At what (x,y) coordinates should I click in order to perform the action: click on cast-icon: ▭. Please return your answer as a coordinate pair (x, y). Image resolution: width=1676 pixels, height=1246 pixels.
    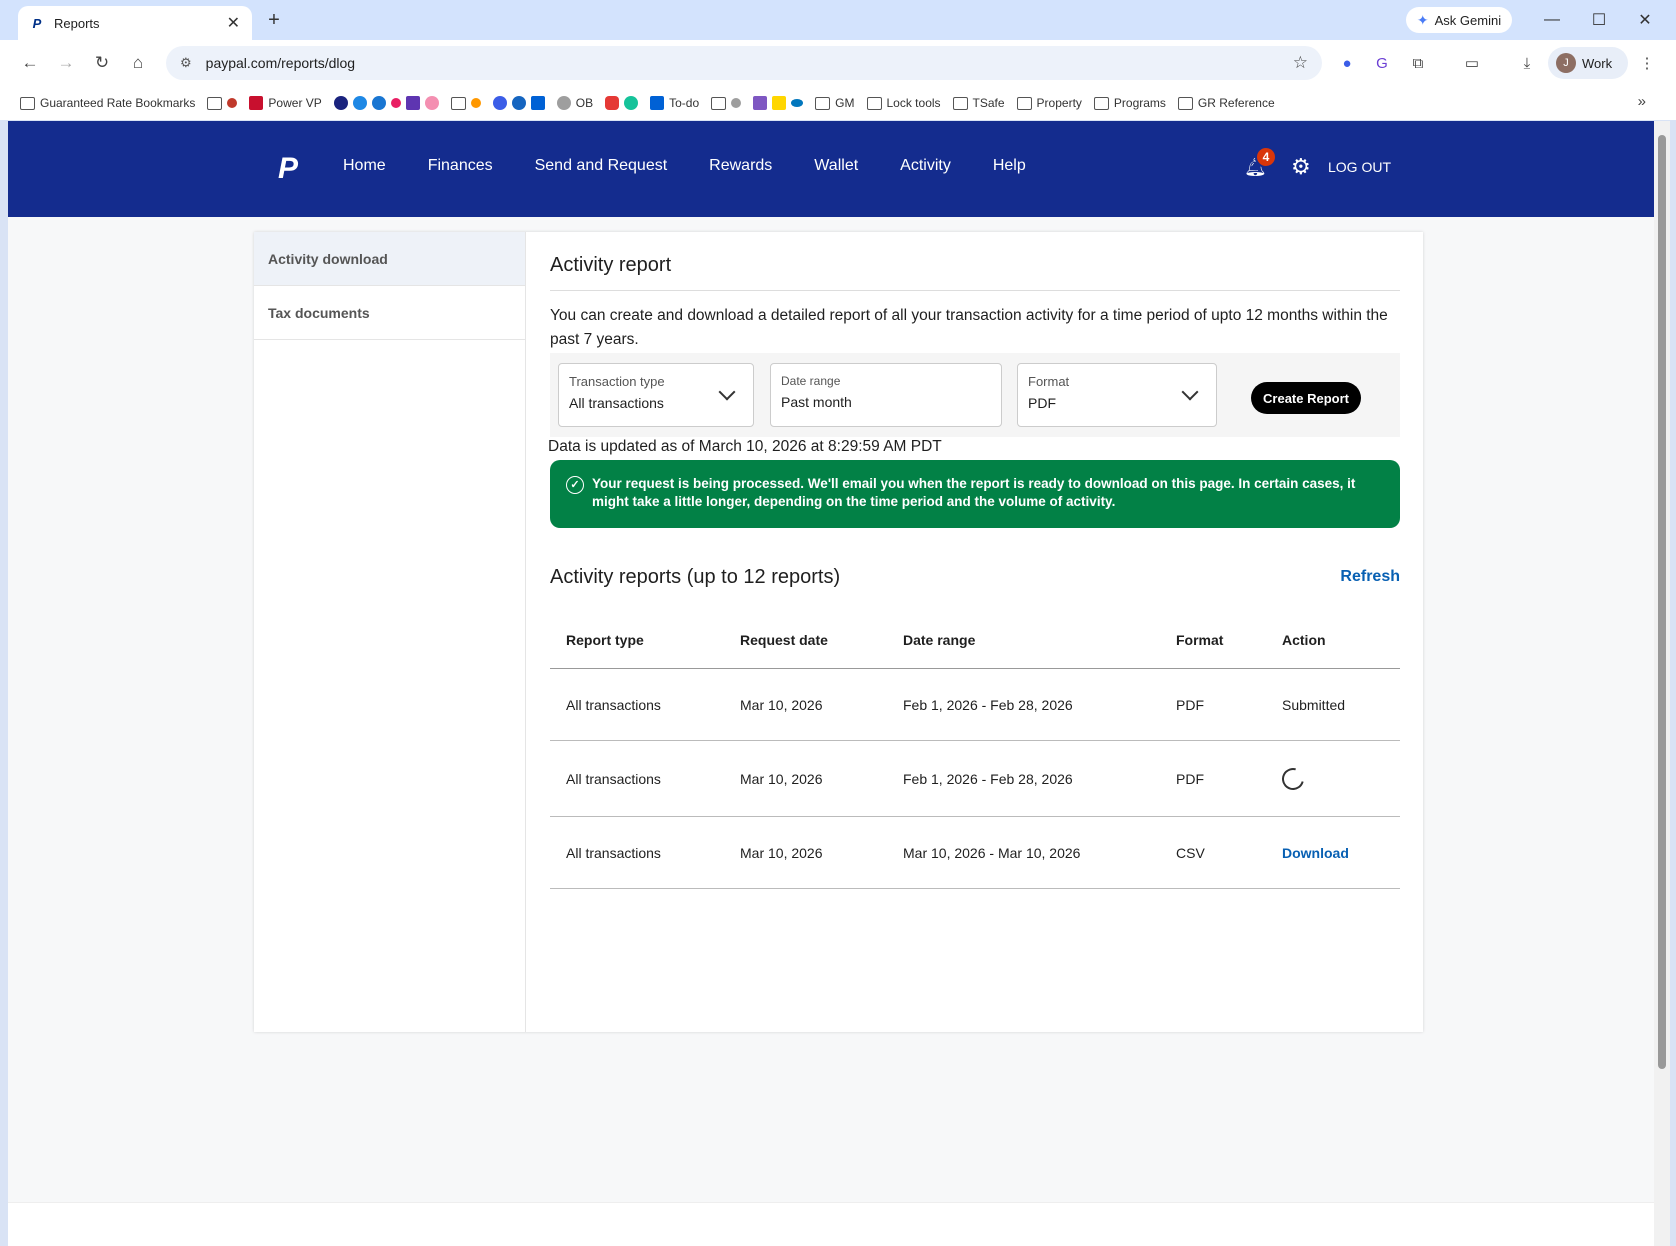
    Looking at the image, I should click on (1472, 63).